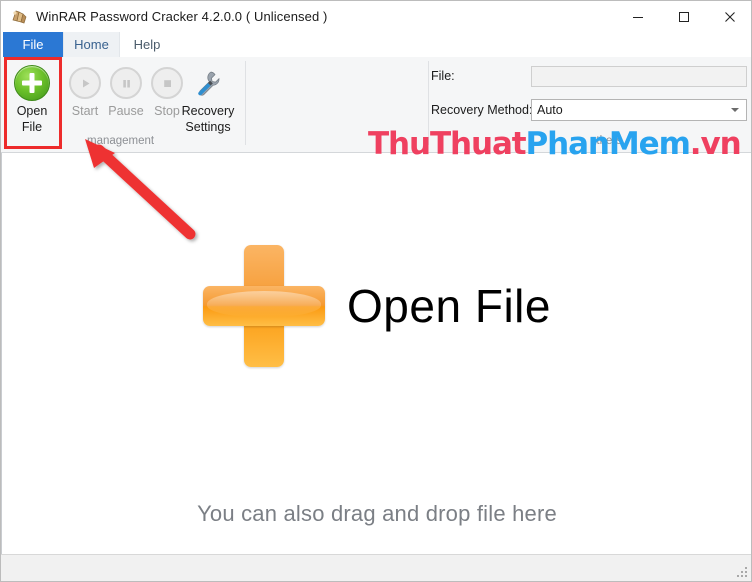 The width and height of the screenshot is (752, 582). I want to click on play-icon, so click(85, 83).